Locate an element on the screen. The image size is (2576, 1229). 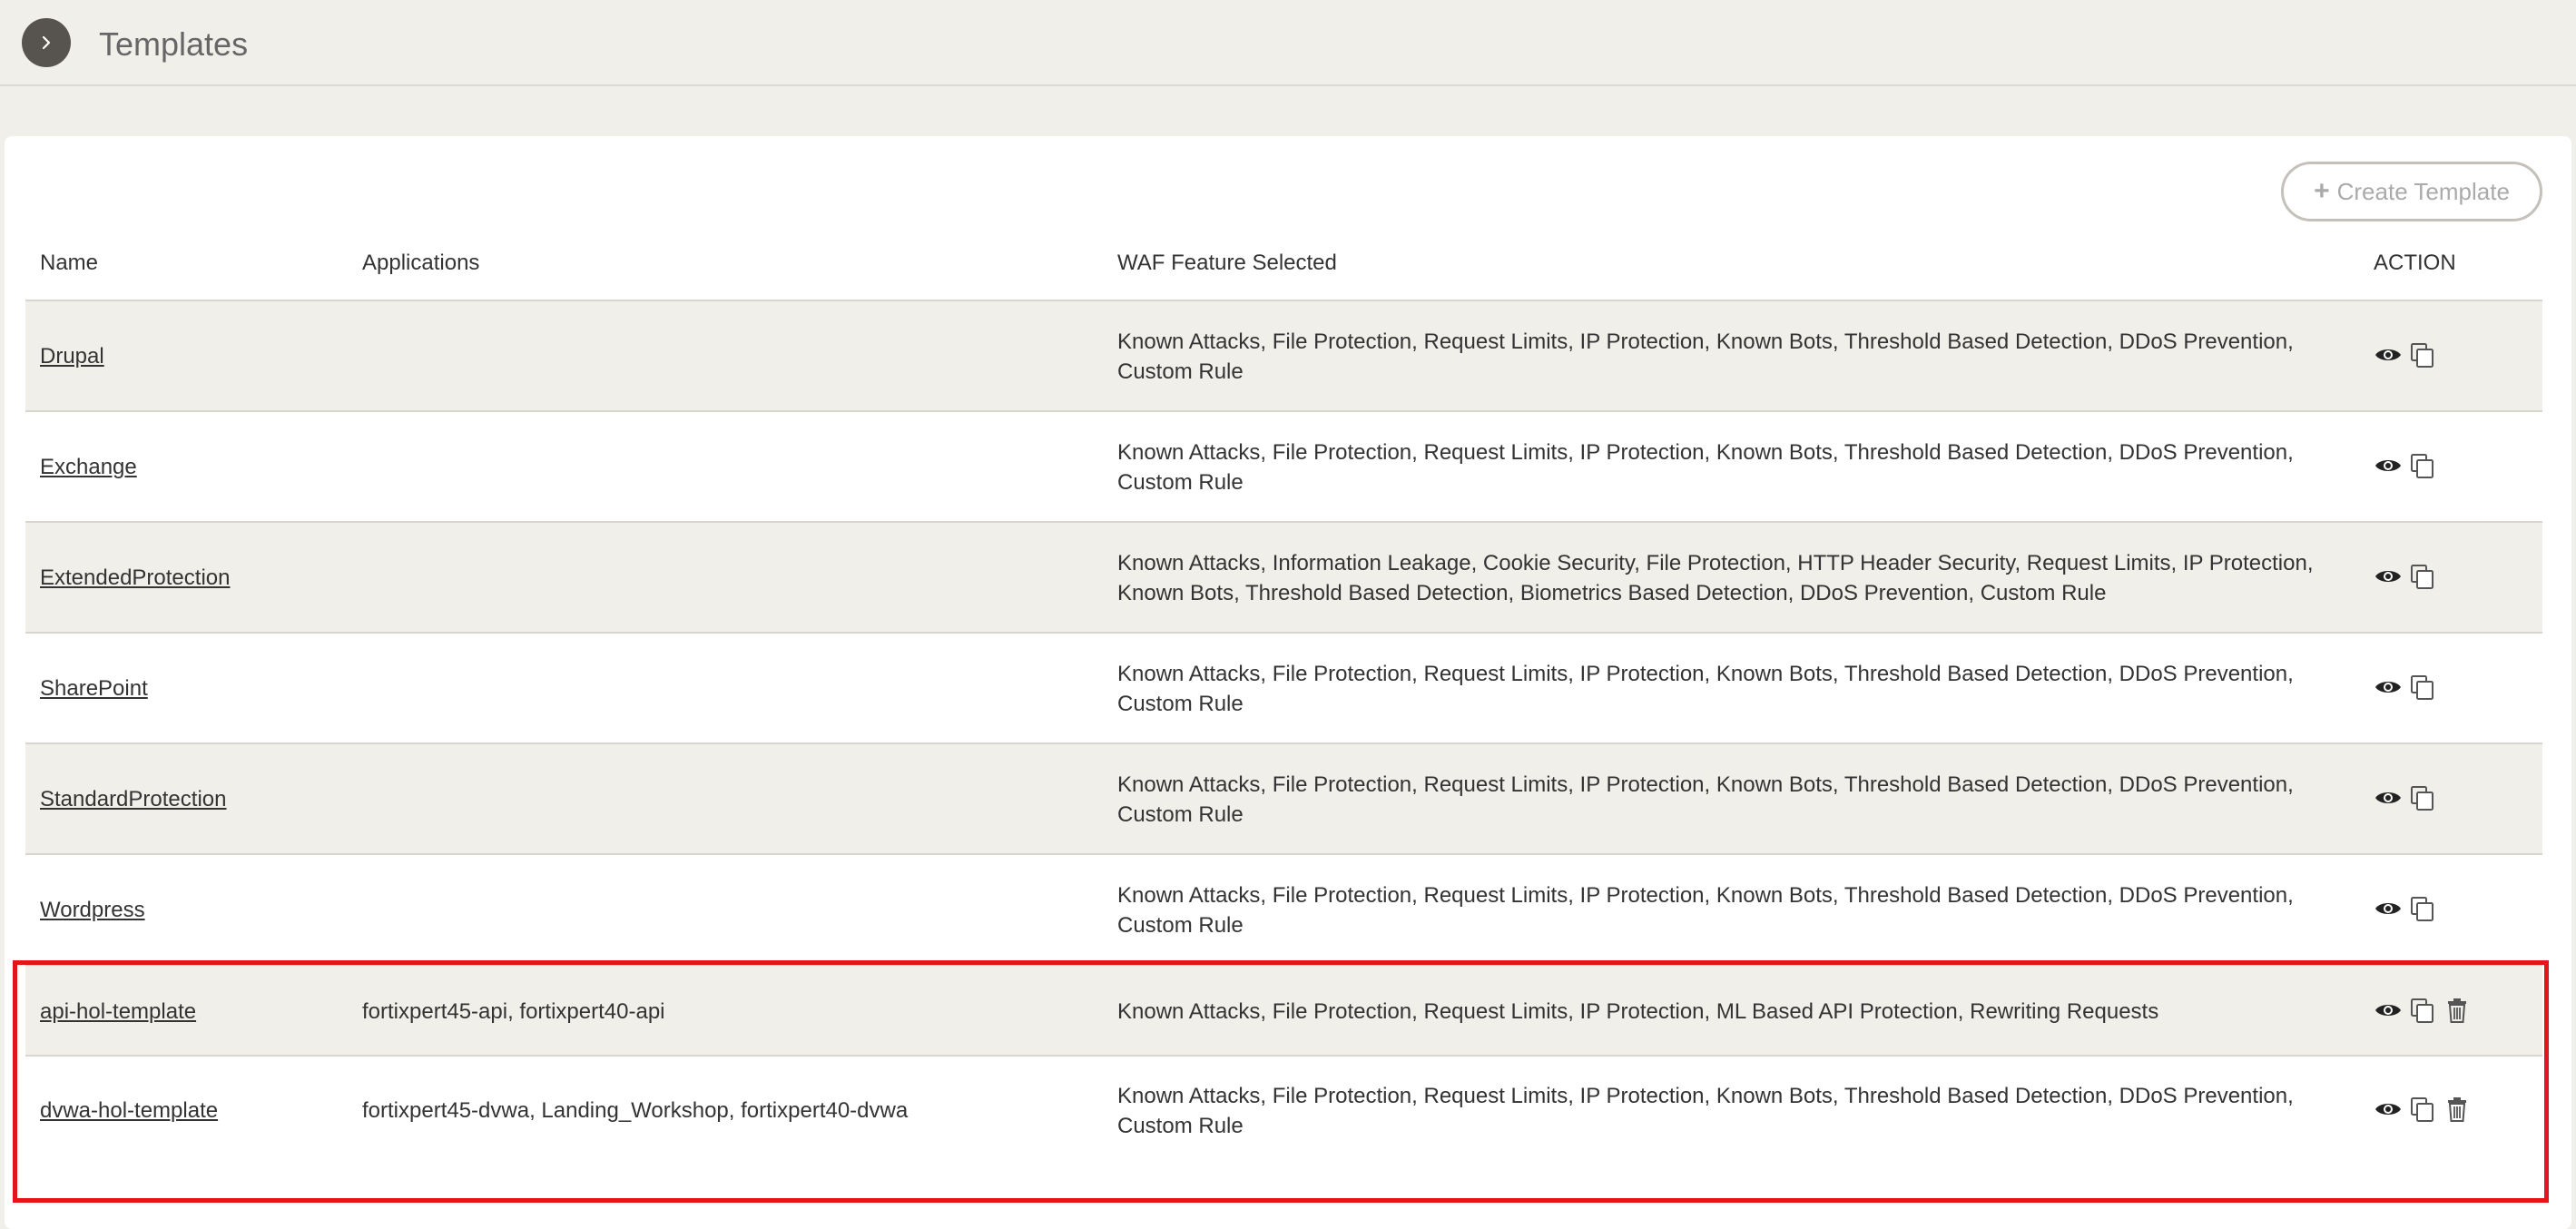
create-template-label: Create Template is located at coordinates (2423, 191).